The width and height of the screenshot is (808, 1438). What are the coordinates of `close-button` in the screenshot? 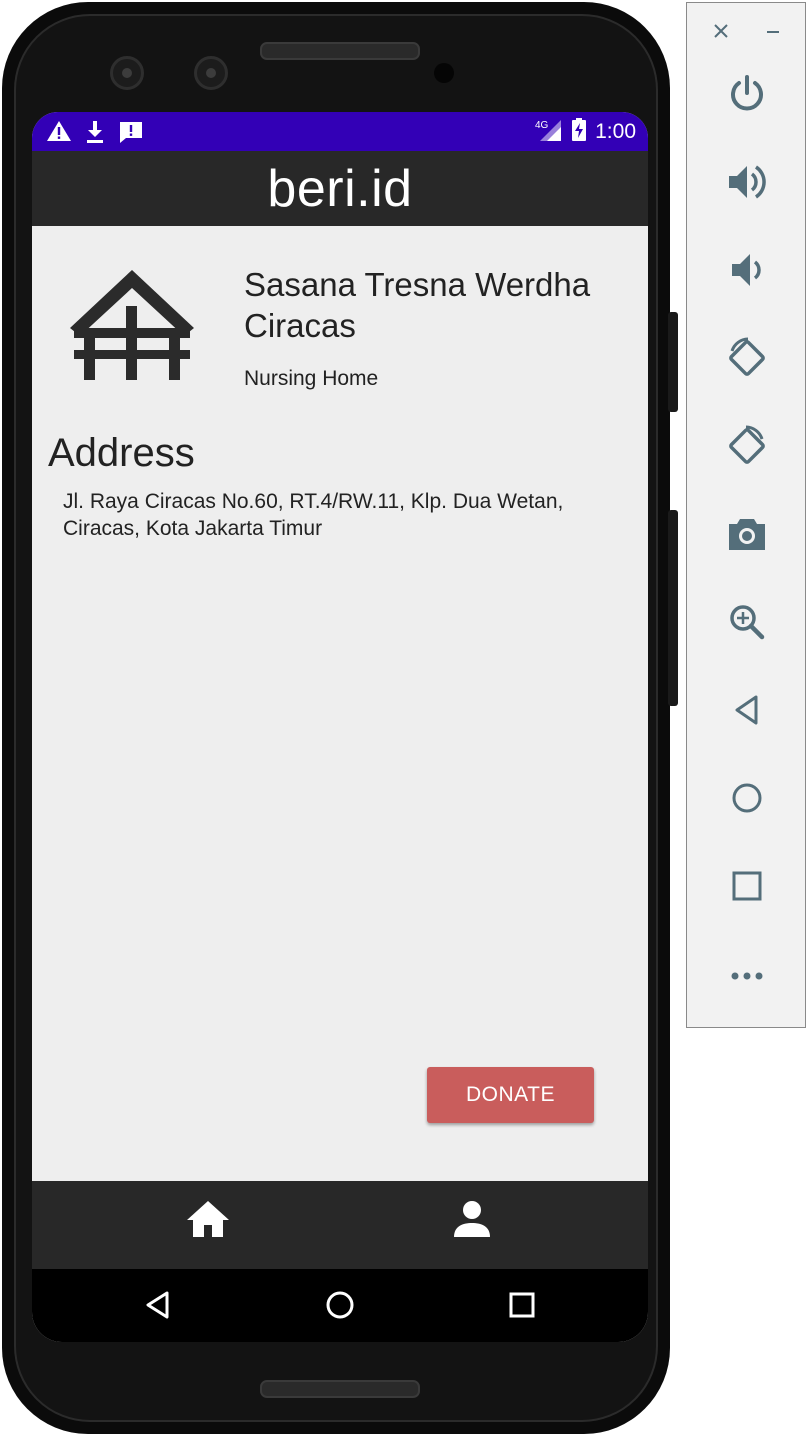 It's located at (721, 33).